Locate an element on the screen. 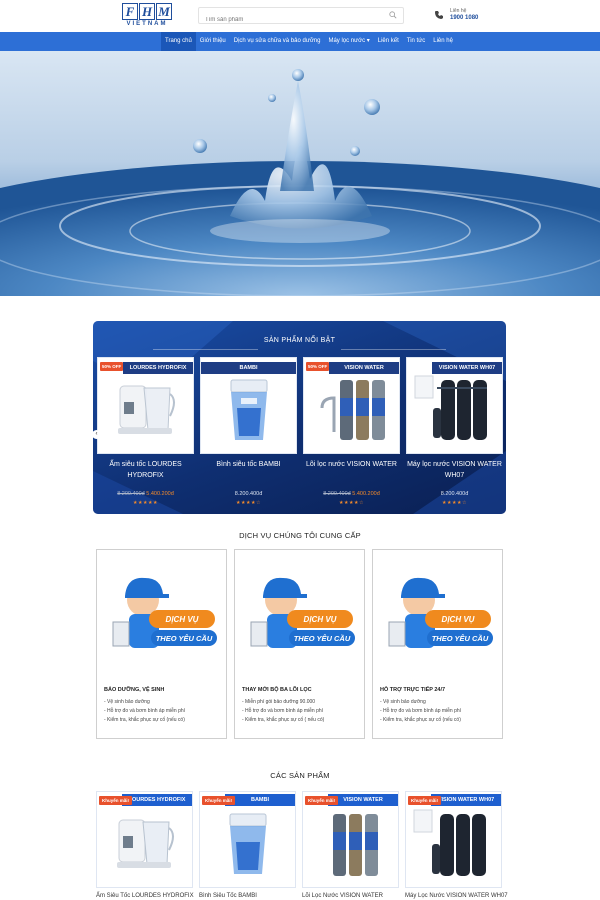 This screenshot has width=600, height=900. product-name: Ấm siêu tốc LOURDES HYDROFIX is located at coordinates (145, 470).